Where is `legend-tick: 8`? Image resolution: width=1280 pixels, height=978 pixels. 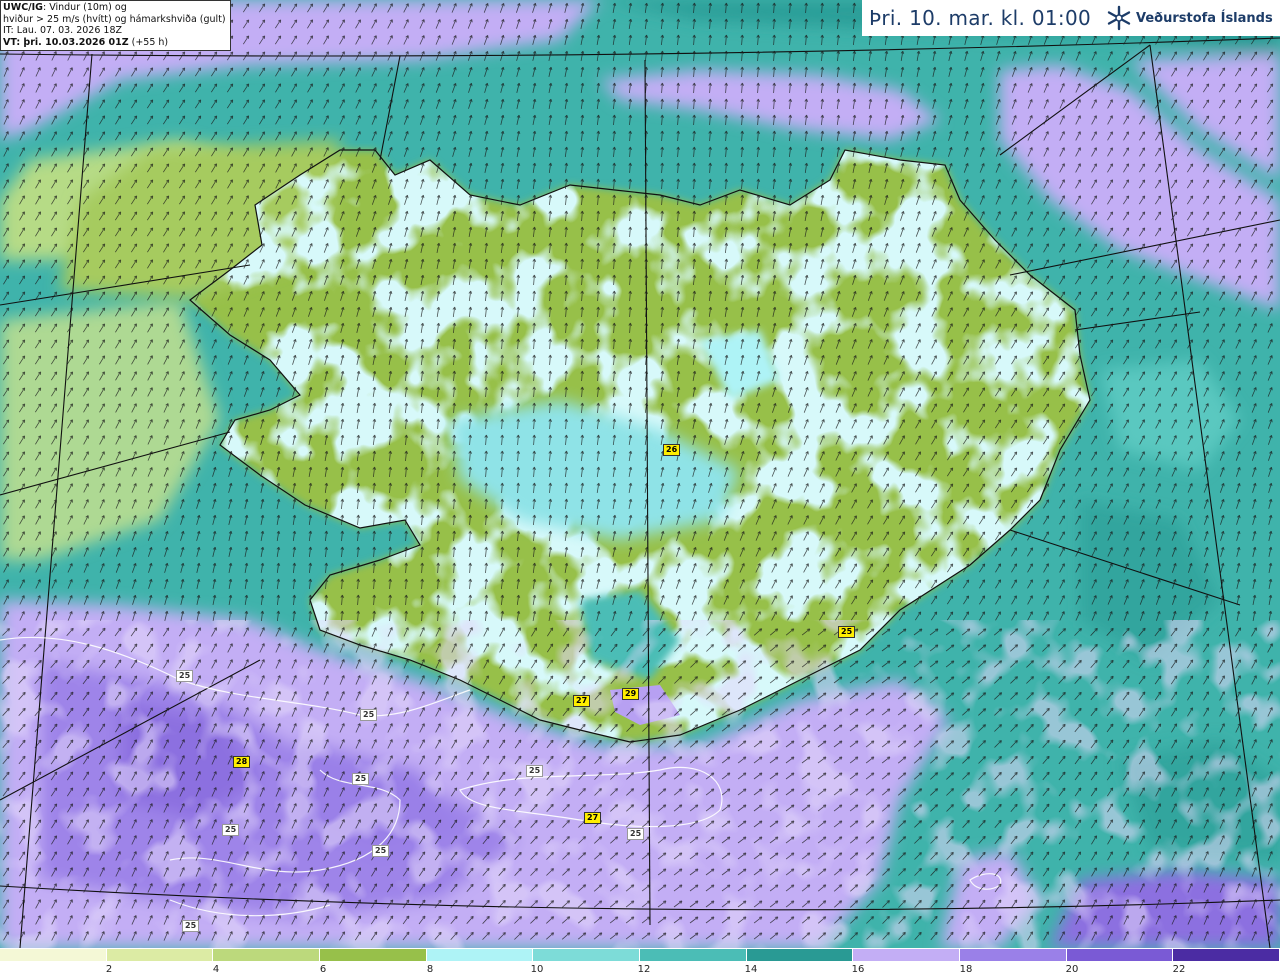 legend-tick: 8 is located at coordinates (430, 969).